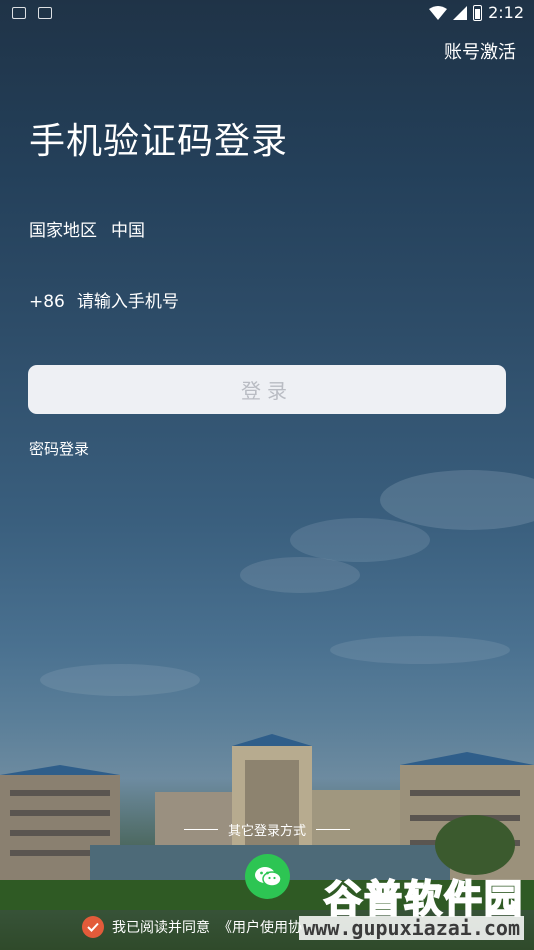 The image size is (534, 950). I want to click on keyboard-icon, so click(19, 13).